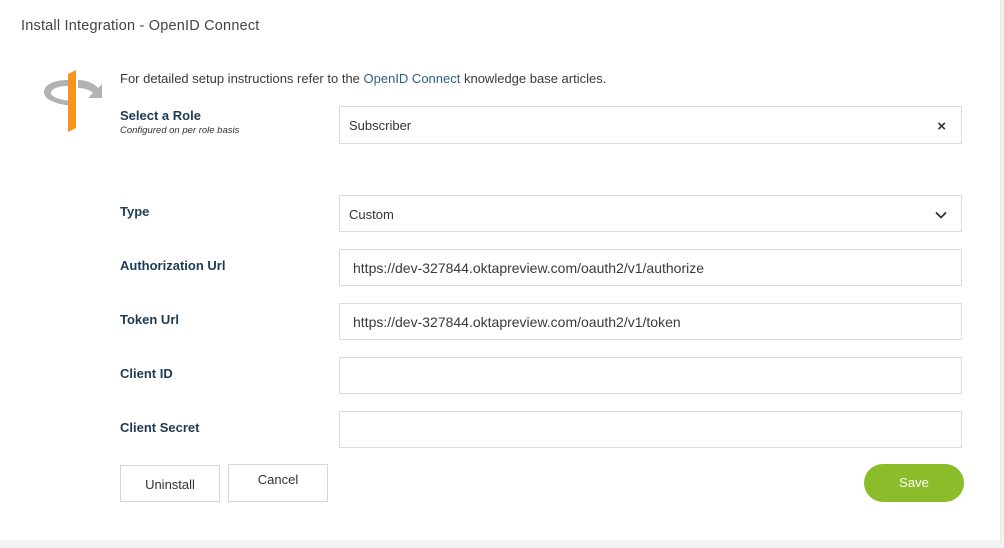 The image size is (1004, 548). Describe the element at coordinates (140, 26) in the screenshot. I see `page-title: Install Integration - OpenID Connect` at that location.